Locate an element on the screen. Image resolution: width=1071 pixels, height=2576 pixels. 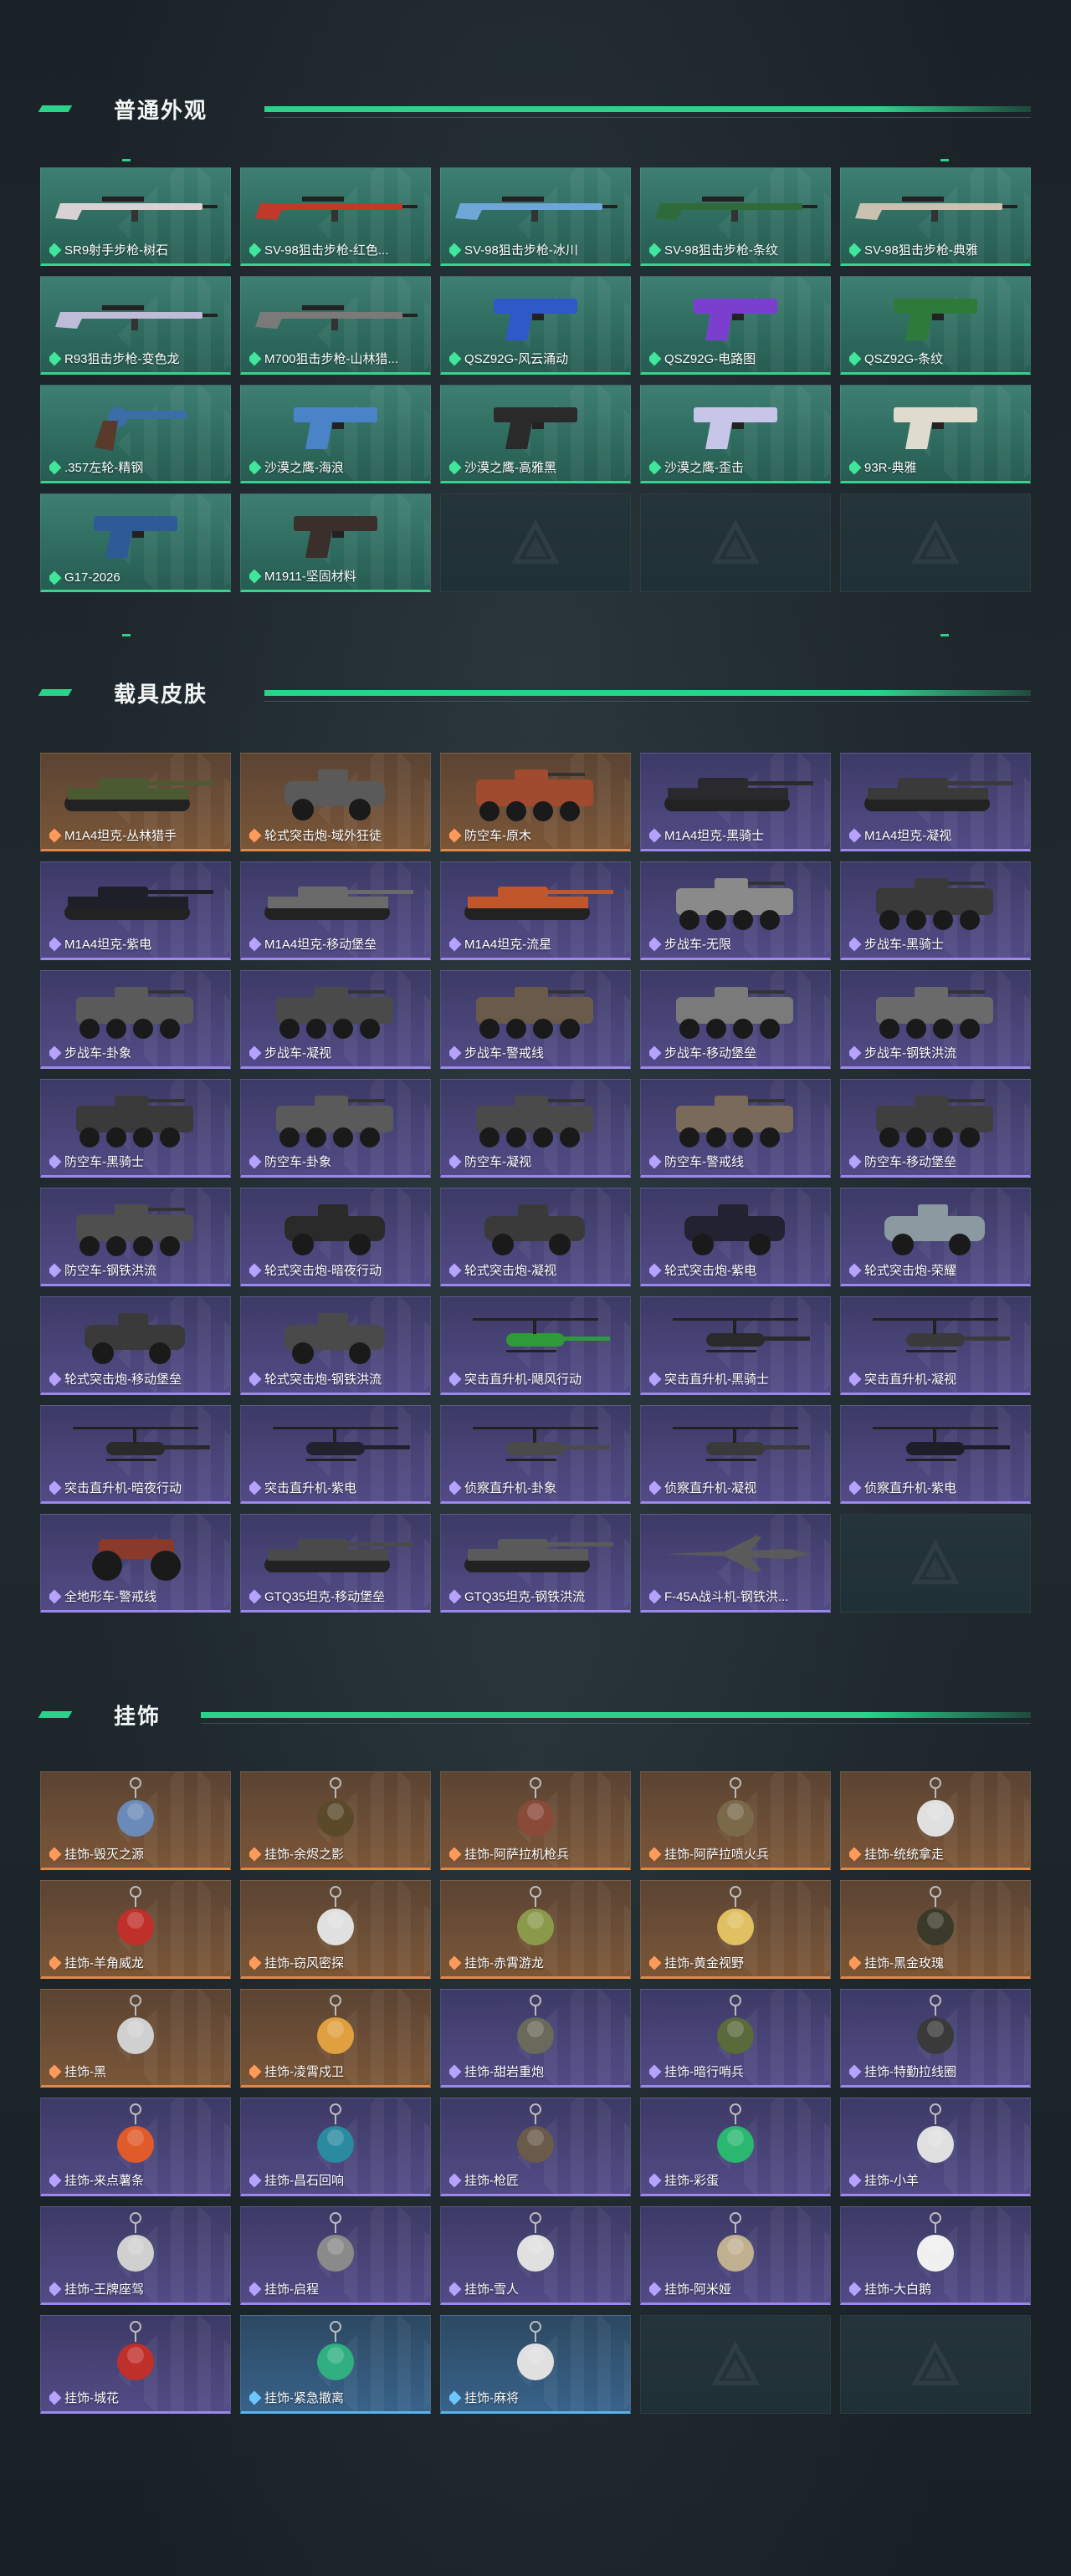
item-card: 侦察直升机-卦象 is located at coordinates (535, 1454).